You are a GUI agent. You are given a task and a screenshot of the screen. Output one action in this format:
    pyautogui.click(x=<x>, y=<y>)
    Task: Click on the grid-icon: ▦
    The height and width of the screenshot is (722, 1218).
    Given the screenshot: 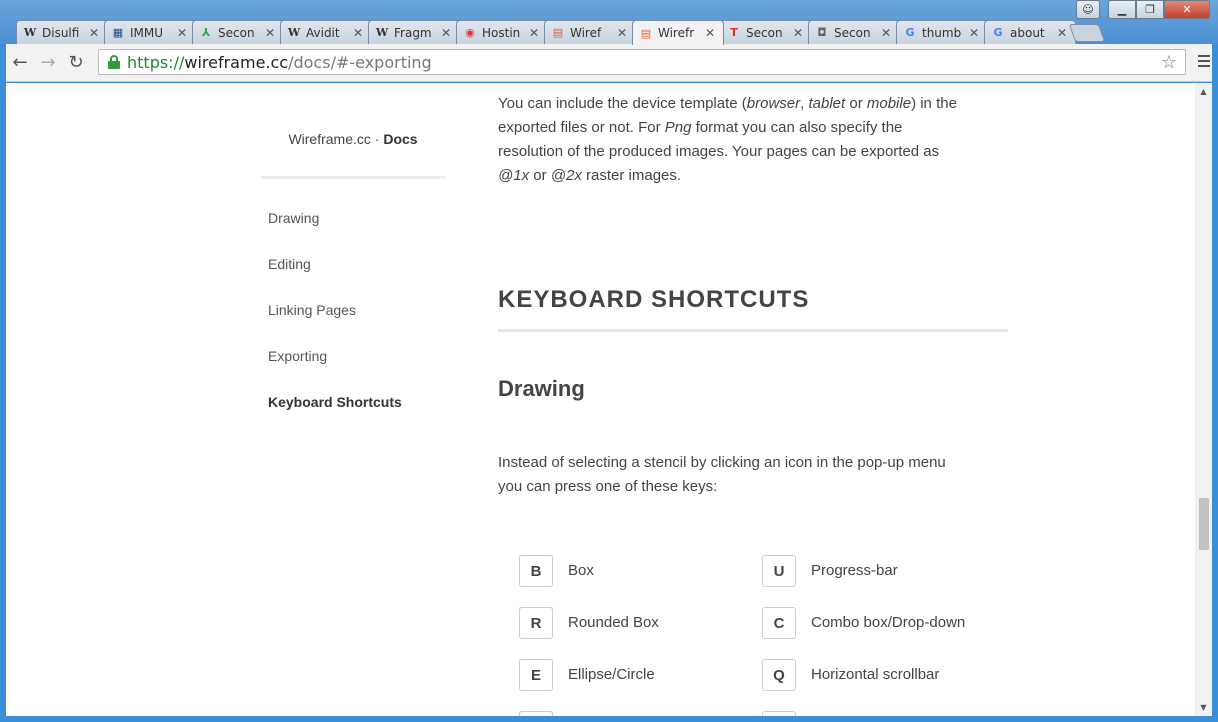 What is the action you would take?
    pyautogui.click(x=118, y=32)
    